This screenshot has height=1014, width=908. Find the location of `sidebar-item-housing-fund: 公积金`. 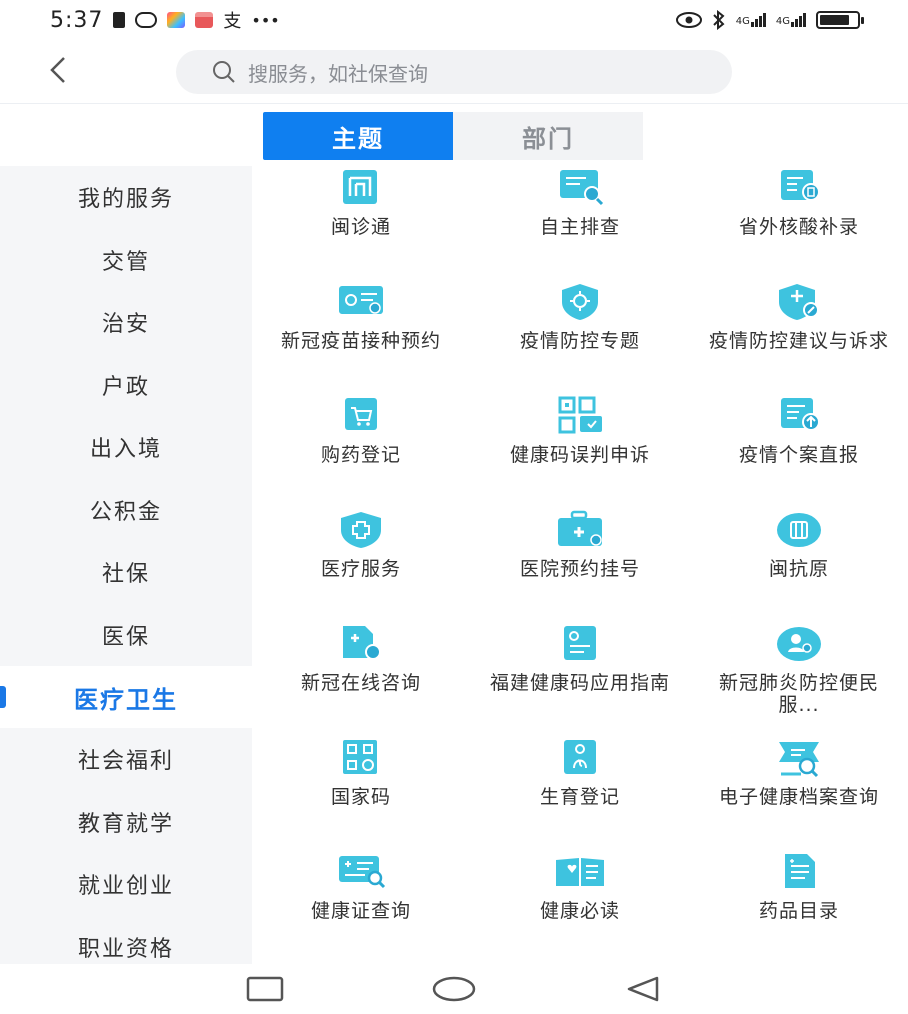

sidebar-item-housing-fund: 公积金 is located at coordinates (126, 510).